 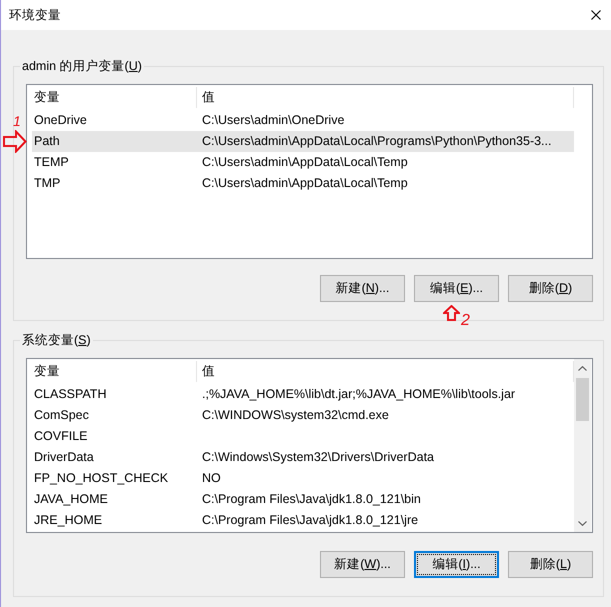 I want to click on variable-name: TEMP, so click(x=52, y=162).